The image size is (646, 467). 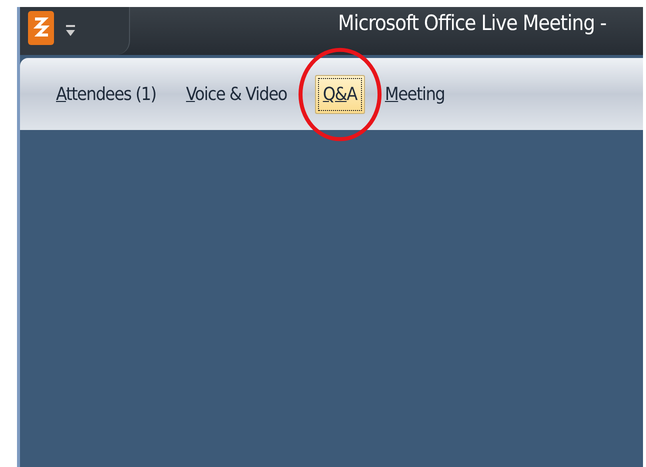 What do you see at coordinates (236, 94) in the screenshot?
I see `menu-item: Voice & Video` at bounding box center [236, 94].